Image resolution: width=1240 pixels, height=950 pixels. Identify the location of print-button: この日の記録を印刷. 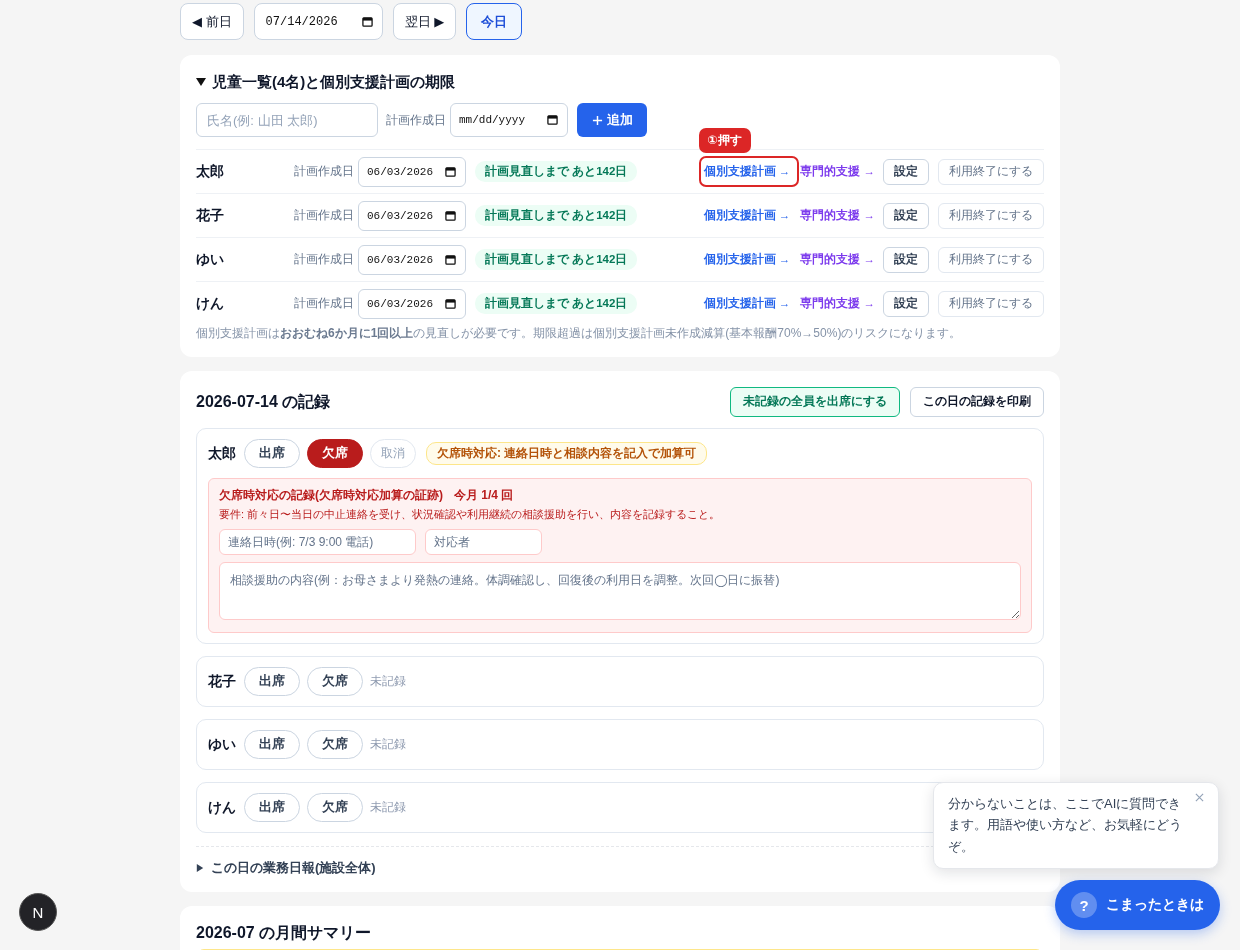
(977, 401).